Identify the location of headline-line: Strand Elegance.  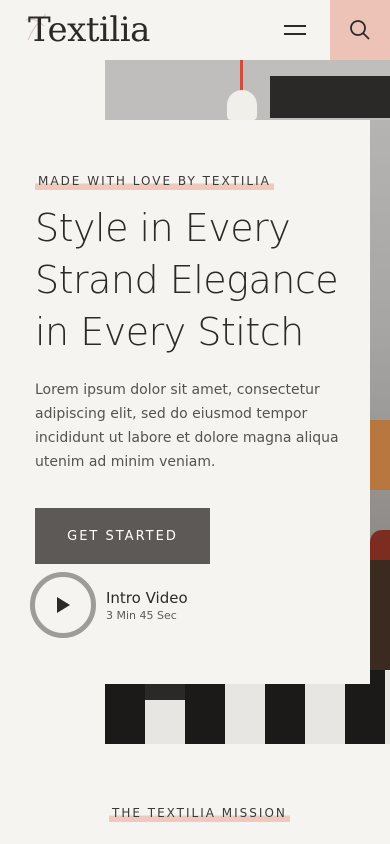
(187, 280).